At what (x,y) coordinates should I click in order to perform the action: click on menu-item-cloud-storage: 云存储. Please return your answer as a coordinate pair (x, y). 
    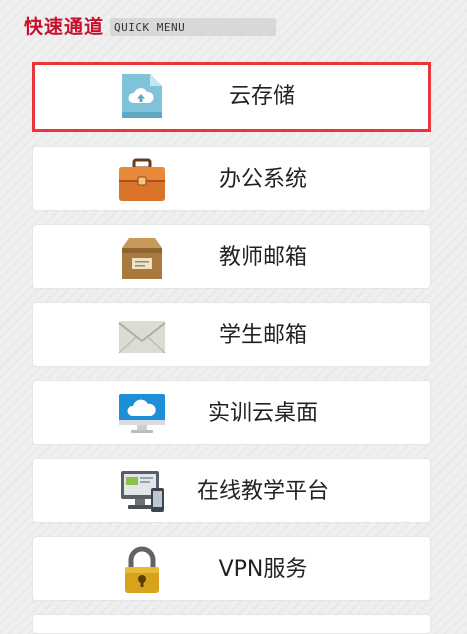
    Looking at the image, I should click on (231, 97).